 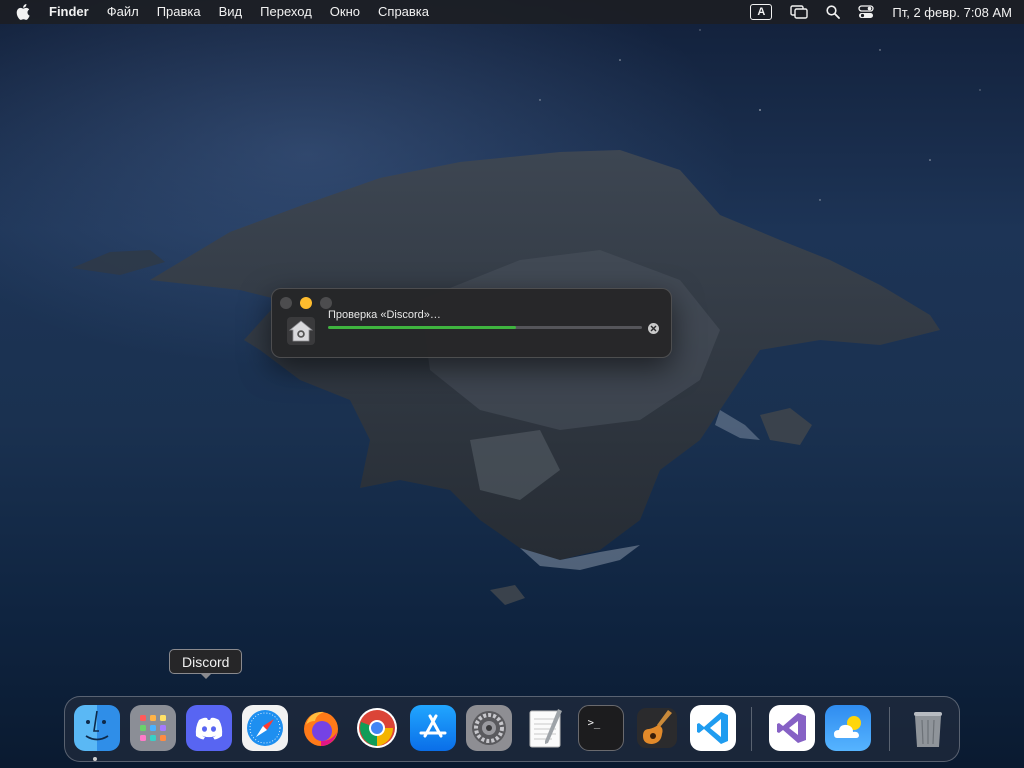 What do you see at coordinates (23, 12) in the screenshot?
I see `apple-icon` at bounding box center [23, 12].